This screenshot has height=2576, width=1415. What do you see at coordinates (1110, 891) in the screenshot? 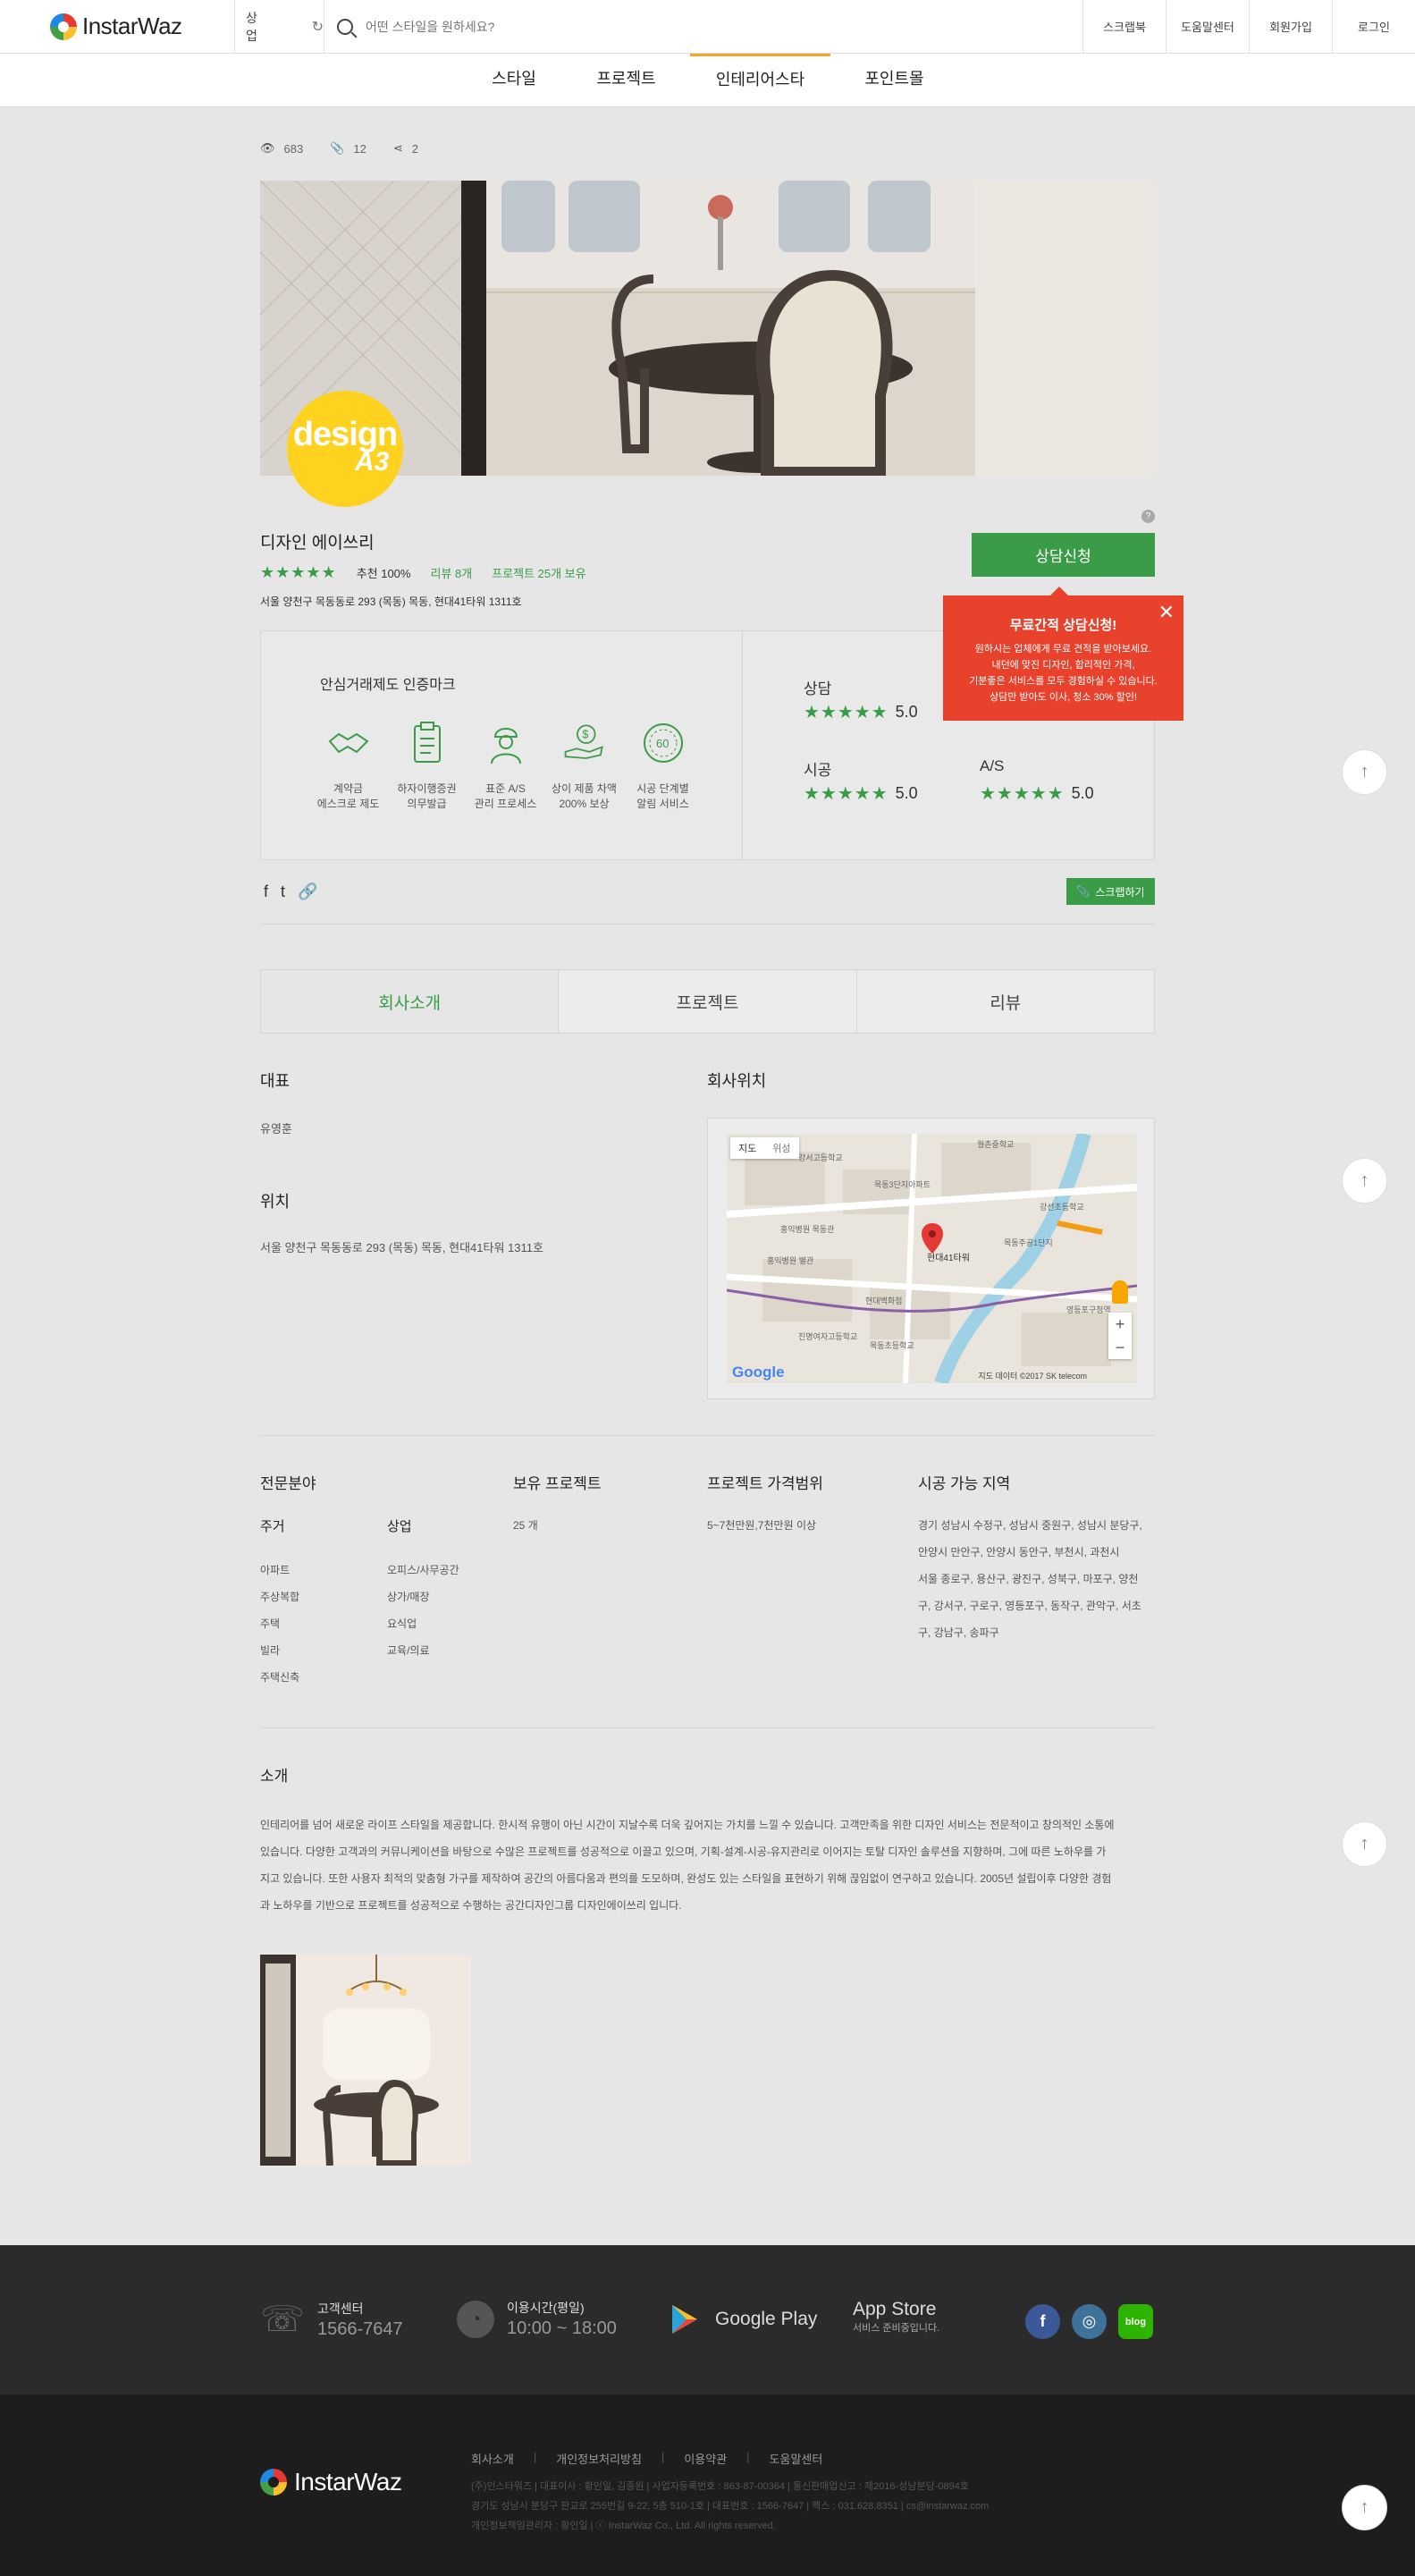
I see `scrap-button: 📎 스크랩하기` at bounding box center [1110, 891].